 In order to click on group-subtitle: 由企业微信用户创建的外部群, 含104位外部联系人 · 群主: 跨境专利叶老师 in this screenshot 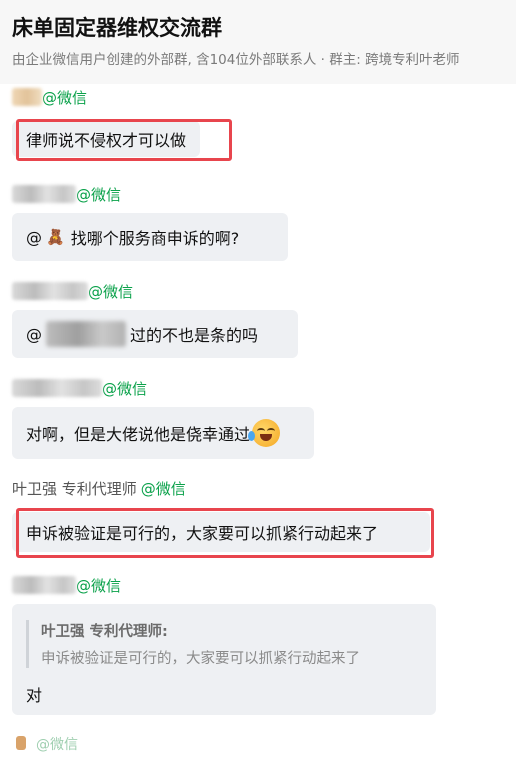, I will do `click(236, 60)`.